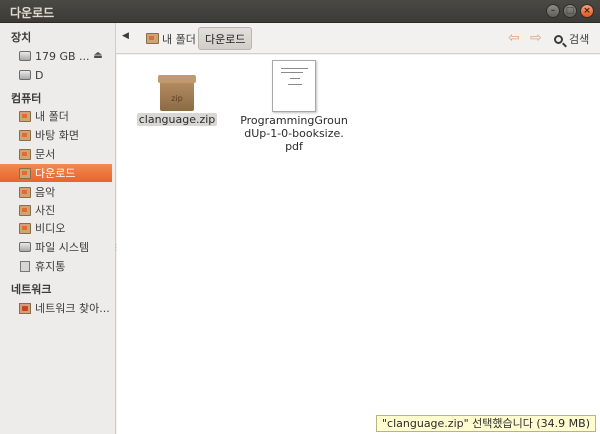 This screenshot has width=600, height=434. I want to click on sidebar-item-label: 다운로드, so click(55, 173).